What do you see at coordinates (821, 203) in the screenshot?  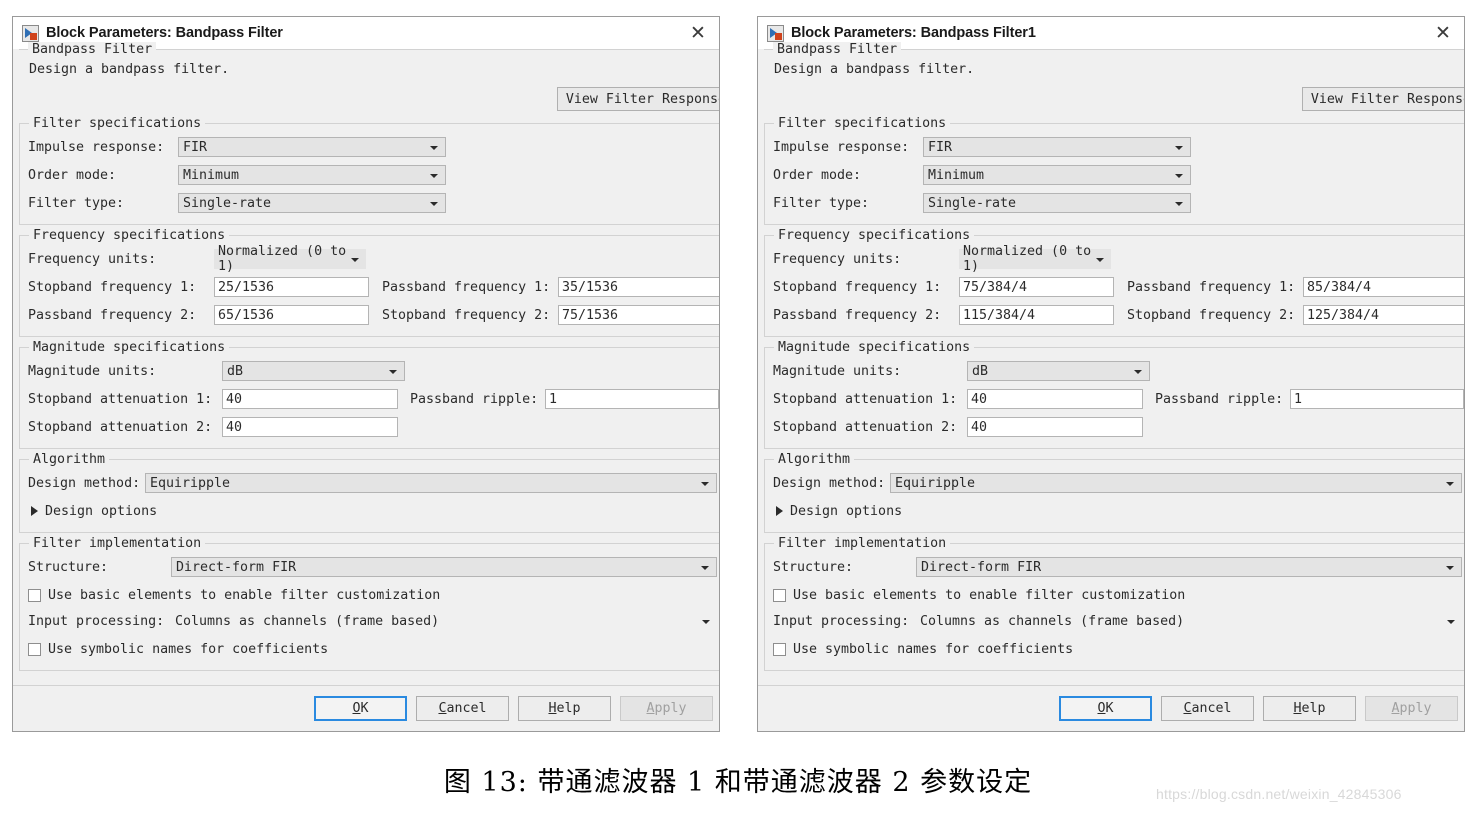 I see `filter-type-label: Filter type:` at bounding box center [821, 203].